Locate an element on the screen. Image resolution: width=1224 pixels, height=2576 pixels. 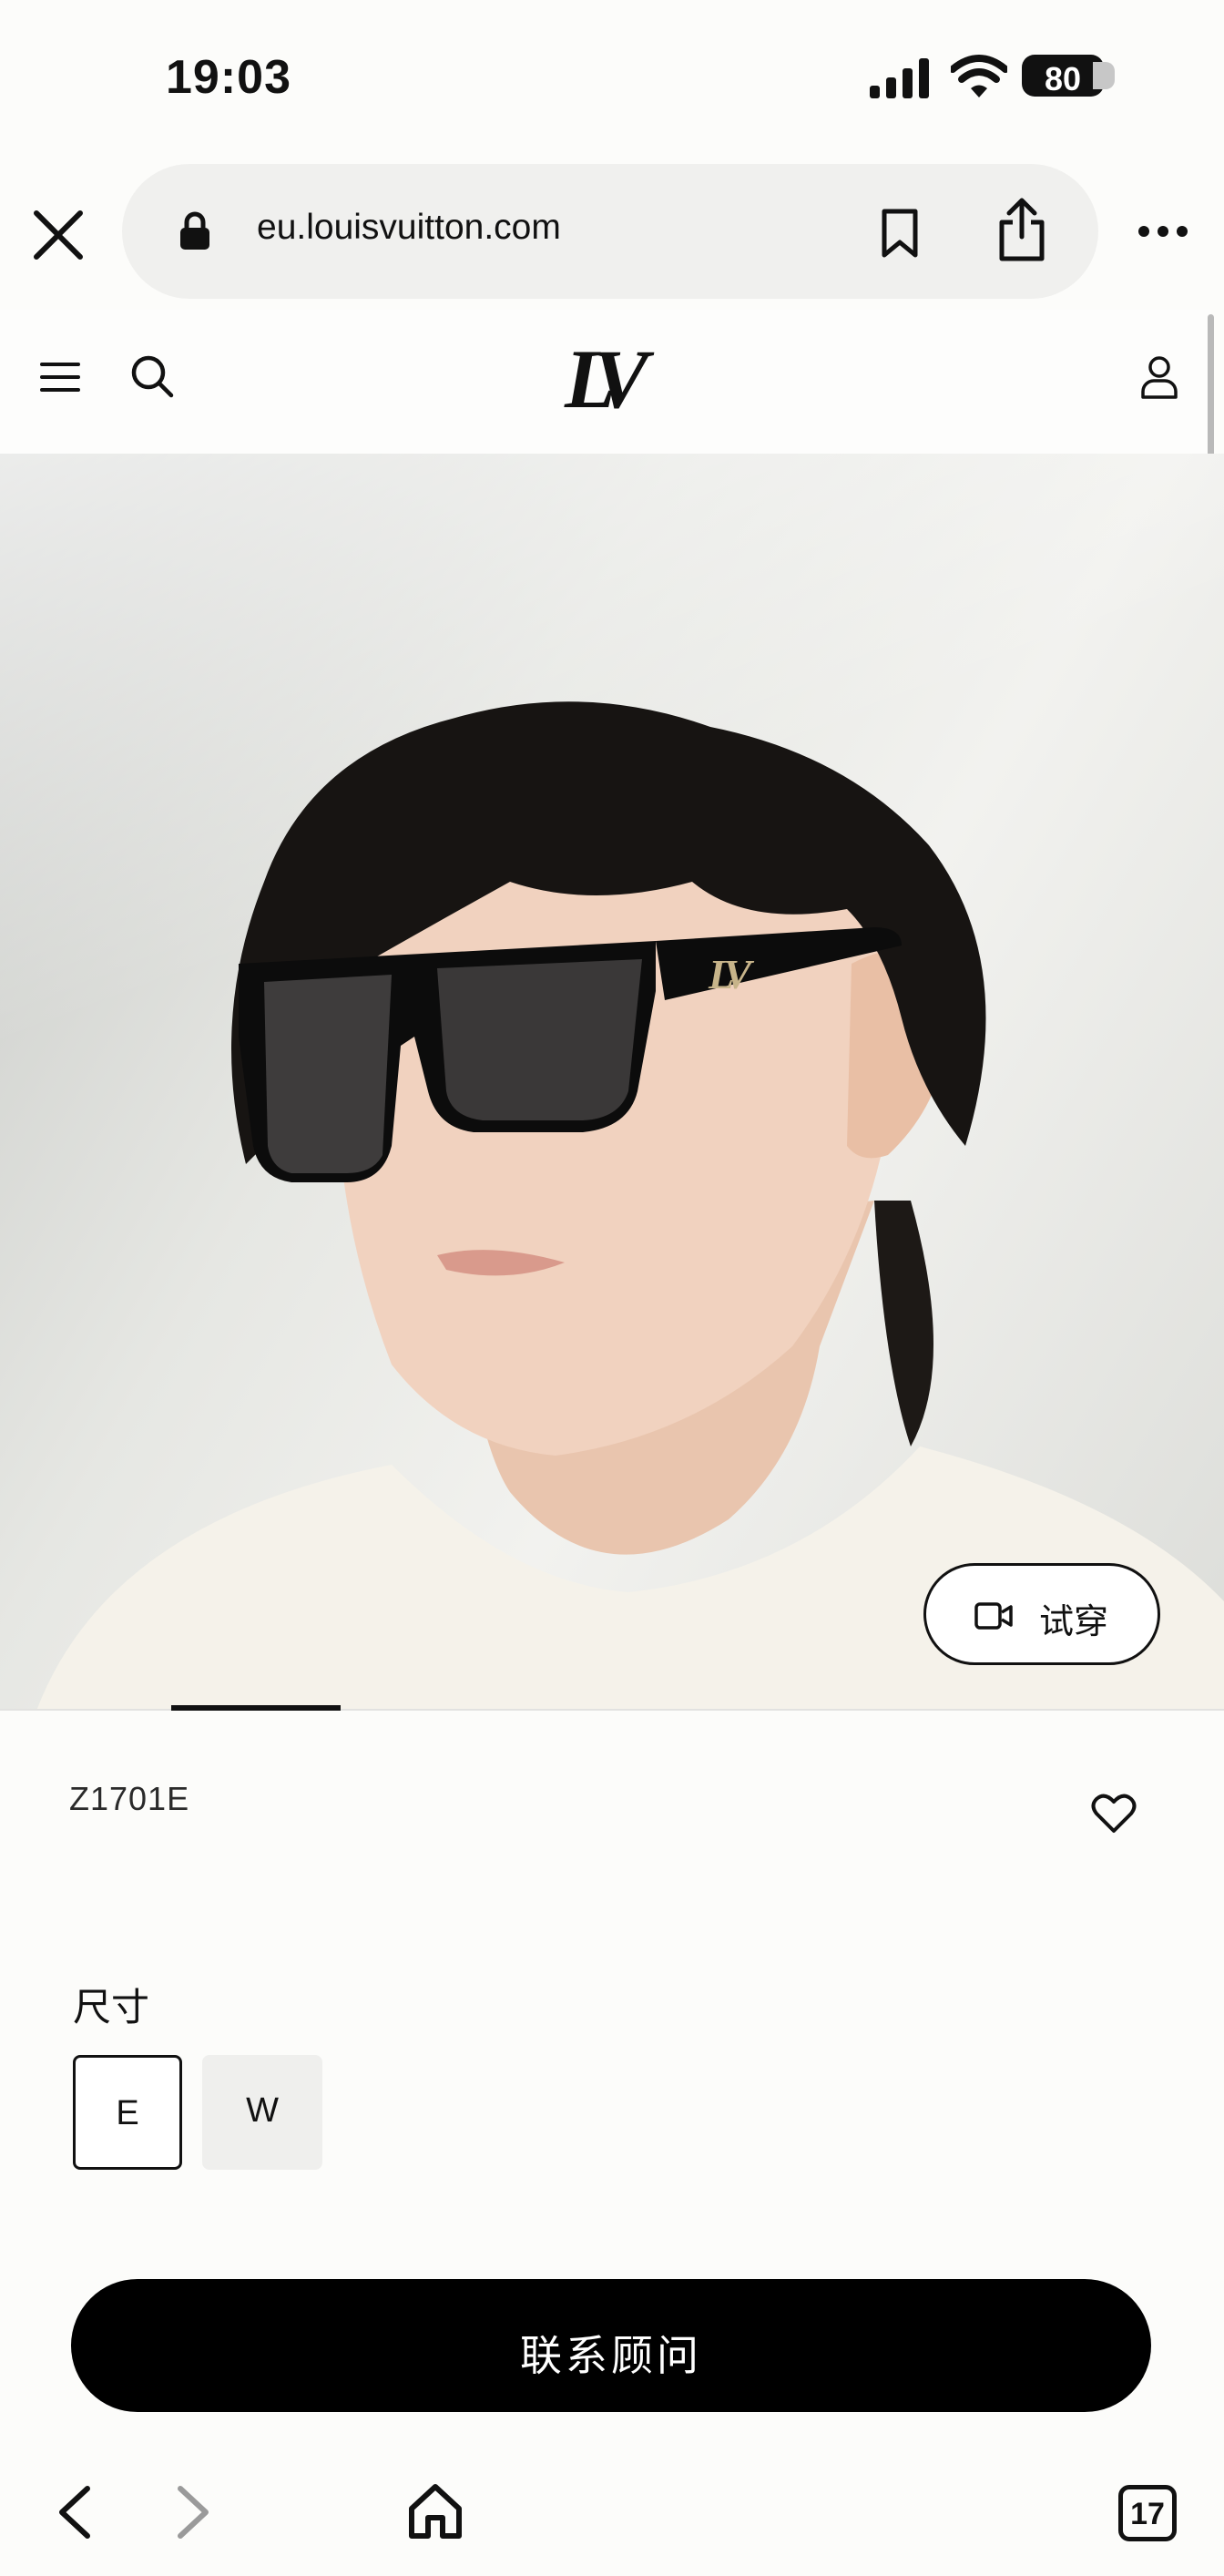
size-option-label: E is located at coordinates (127, 2113).